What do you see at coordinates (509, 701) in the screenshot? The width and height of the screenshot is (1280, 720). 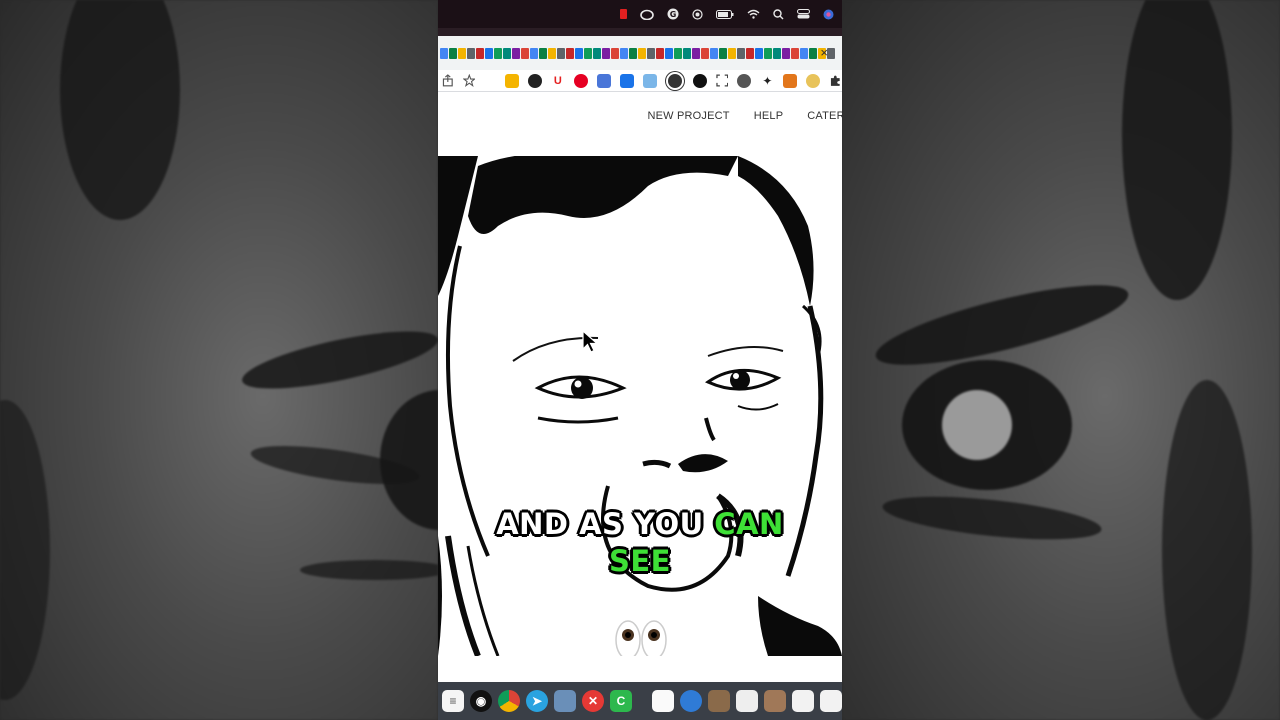 I see `chrome-icon` at bounding box center [509, 701].